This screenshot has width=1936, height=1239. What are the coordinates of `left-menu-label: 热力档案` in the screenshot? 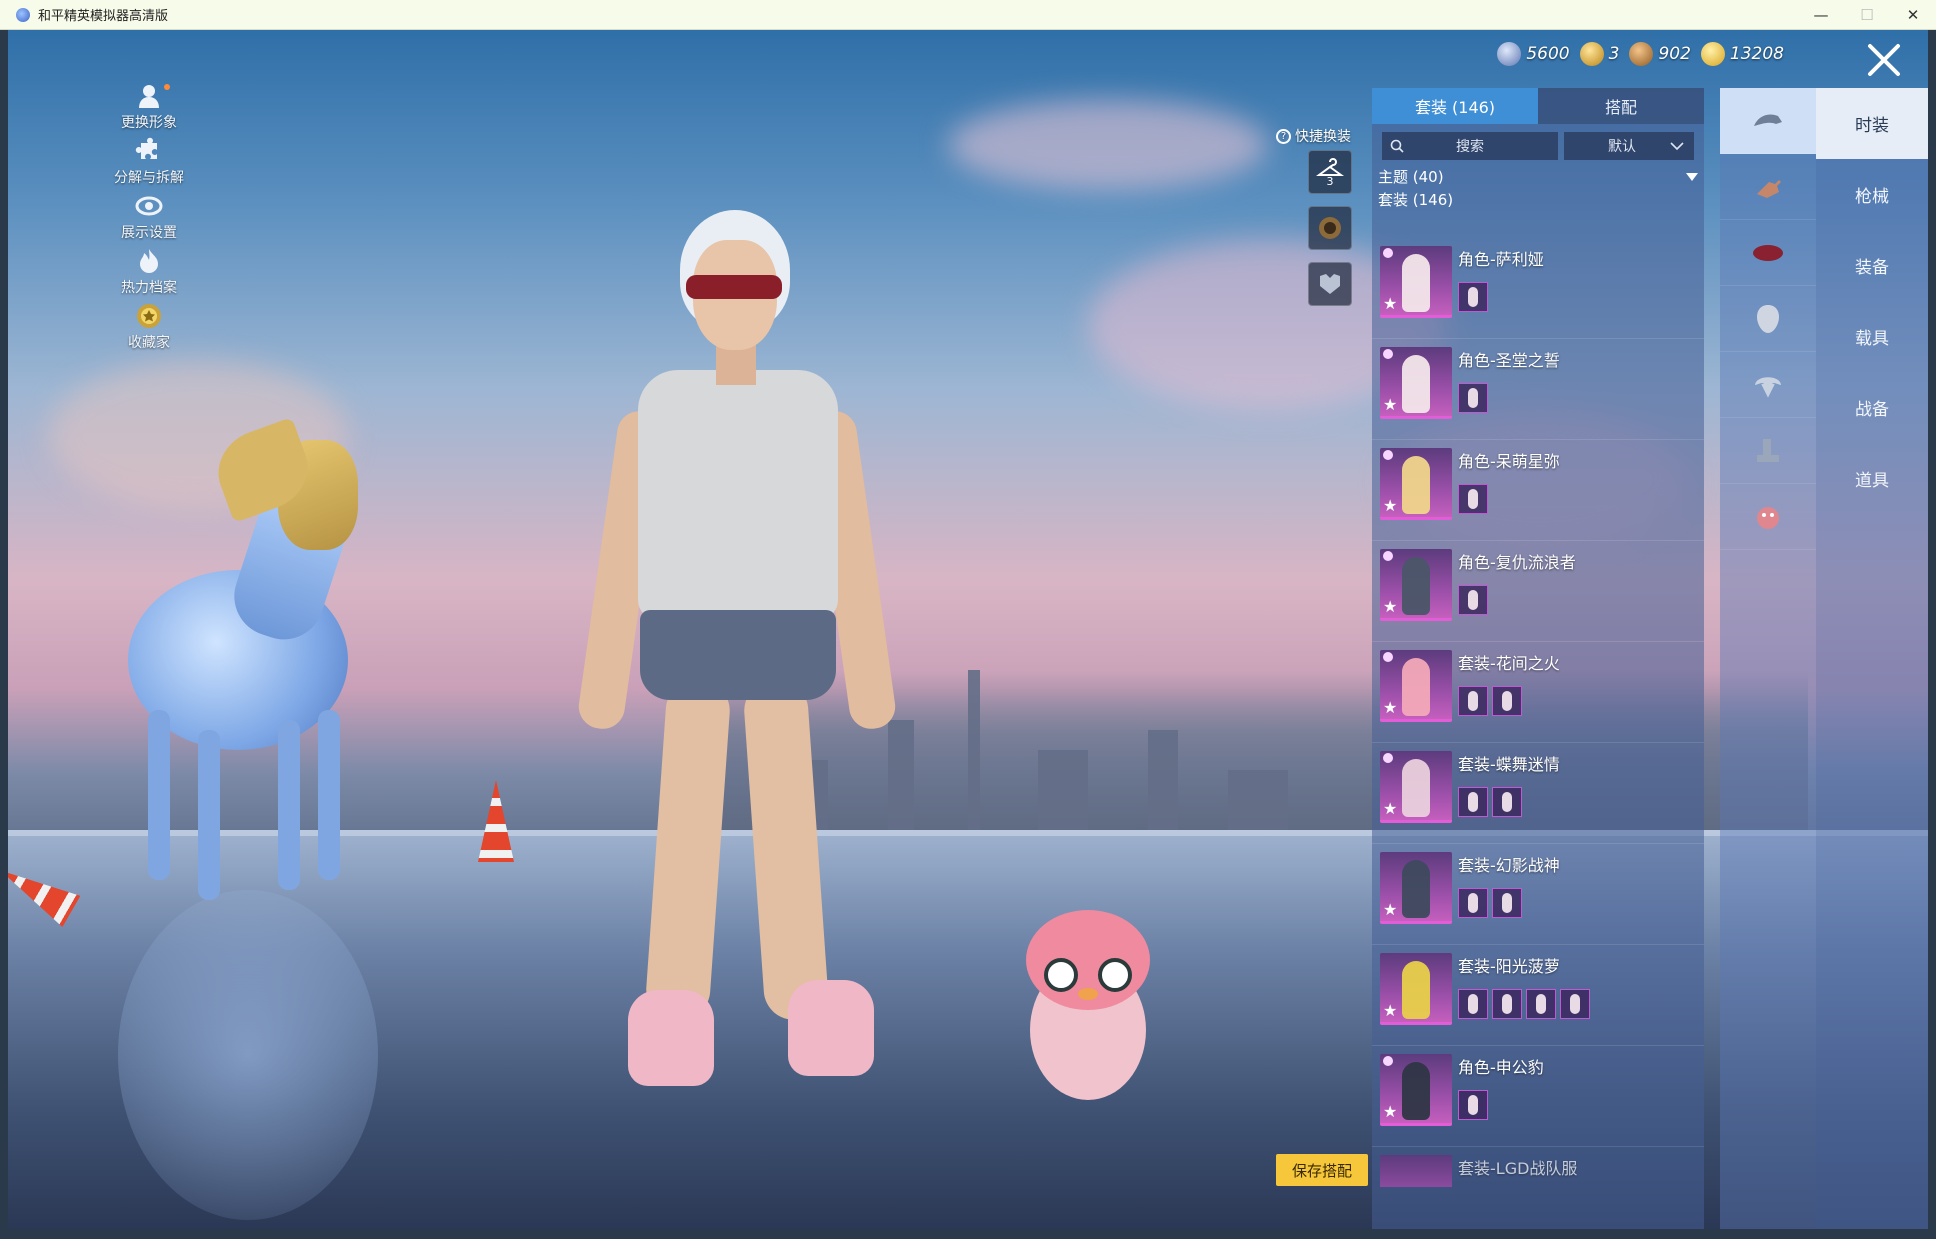 It's located at (149, 288).